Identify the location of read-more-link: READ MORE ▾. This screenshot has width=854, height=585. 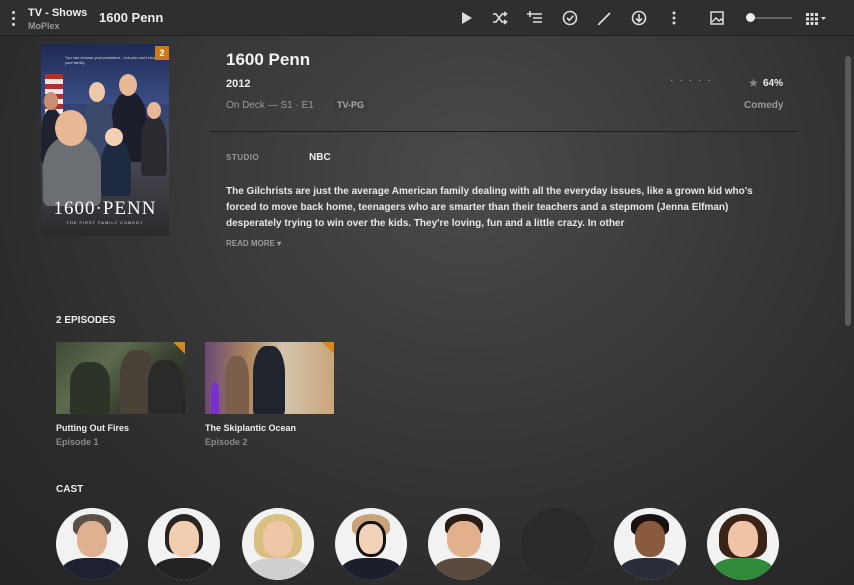
(253, 243).